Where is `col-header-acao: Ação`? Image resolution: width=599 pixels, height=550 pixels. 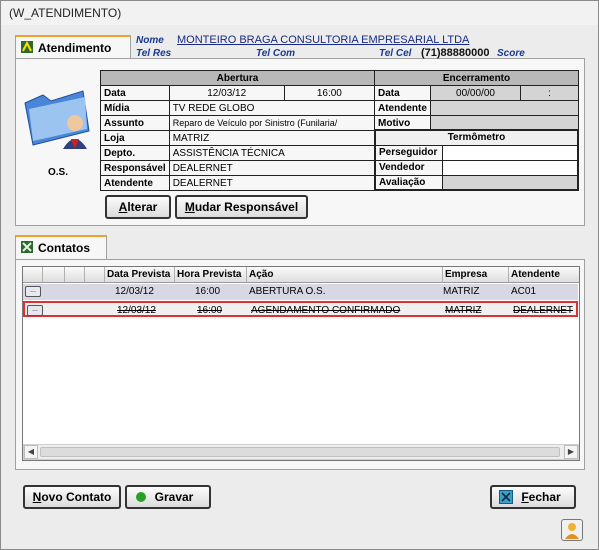 col-header-acao: Ação is located at coordinates (345, 275).